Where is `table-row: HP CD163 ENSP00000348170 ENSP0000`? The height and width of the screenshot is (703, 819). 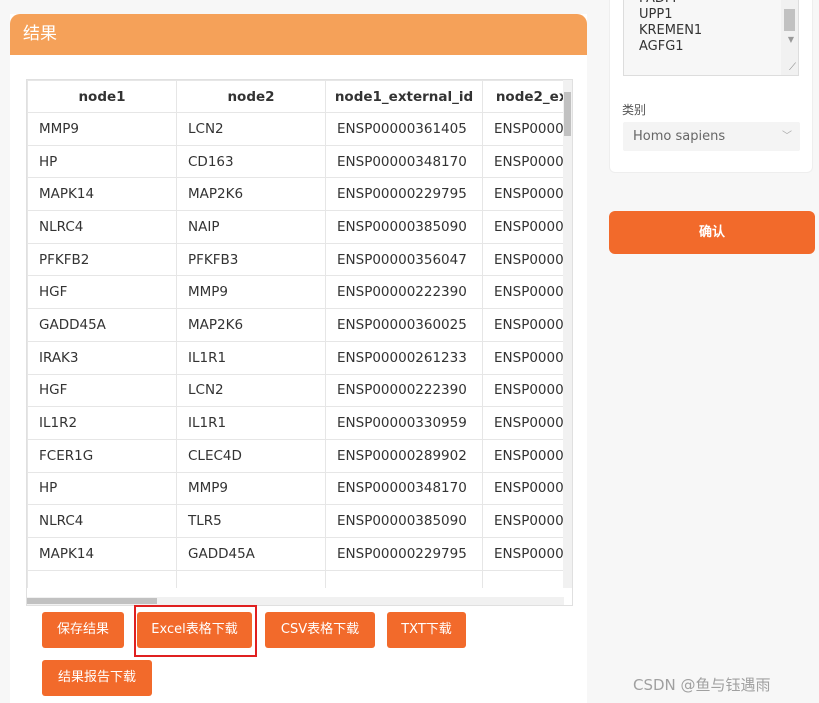 table-row: HP CD163 ENSP00000348170 ENSP0000 is located at coordinates (295, 161).